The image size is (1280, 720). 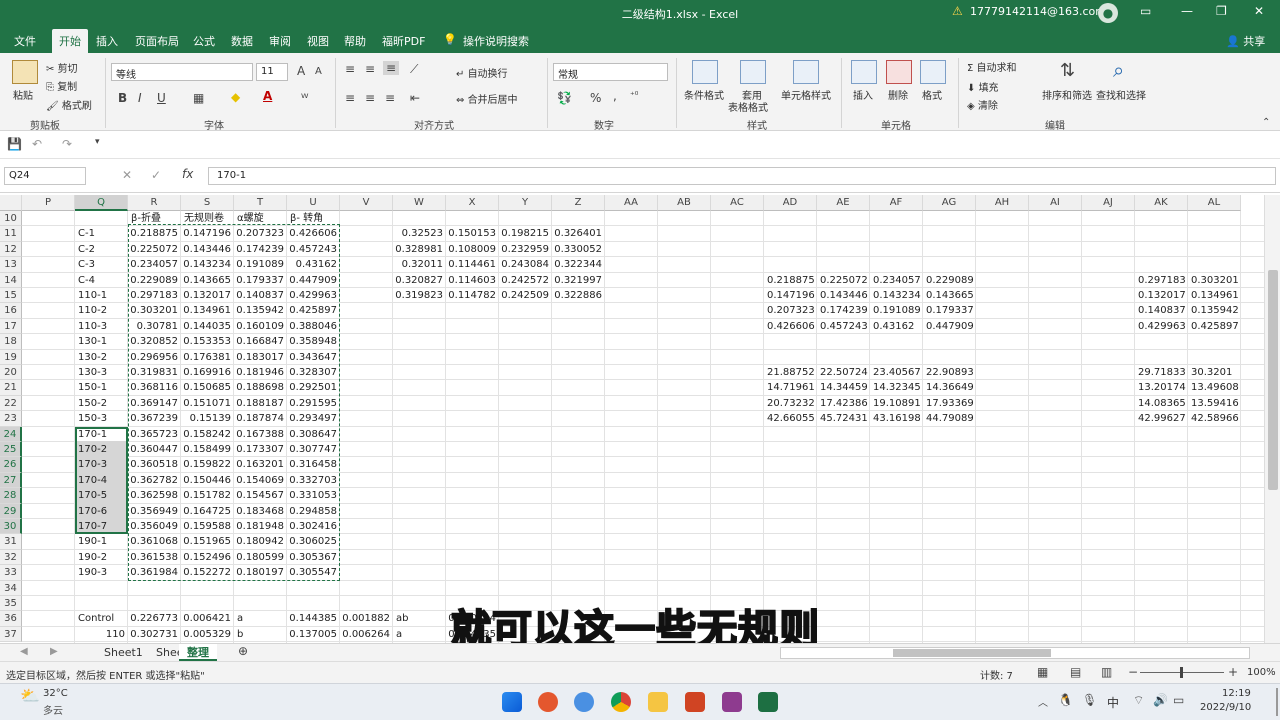 I want to click on align-bottom-icon: ≡, so click(x=391, y=68).